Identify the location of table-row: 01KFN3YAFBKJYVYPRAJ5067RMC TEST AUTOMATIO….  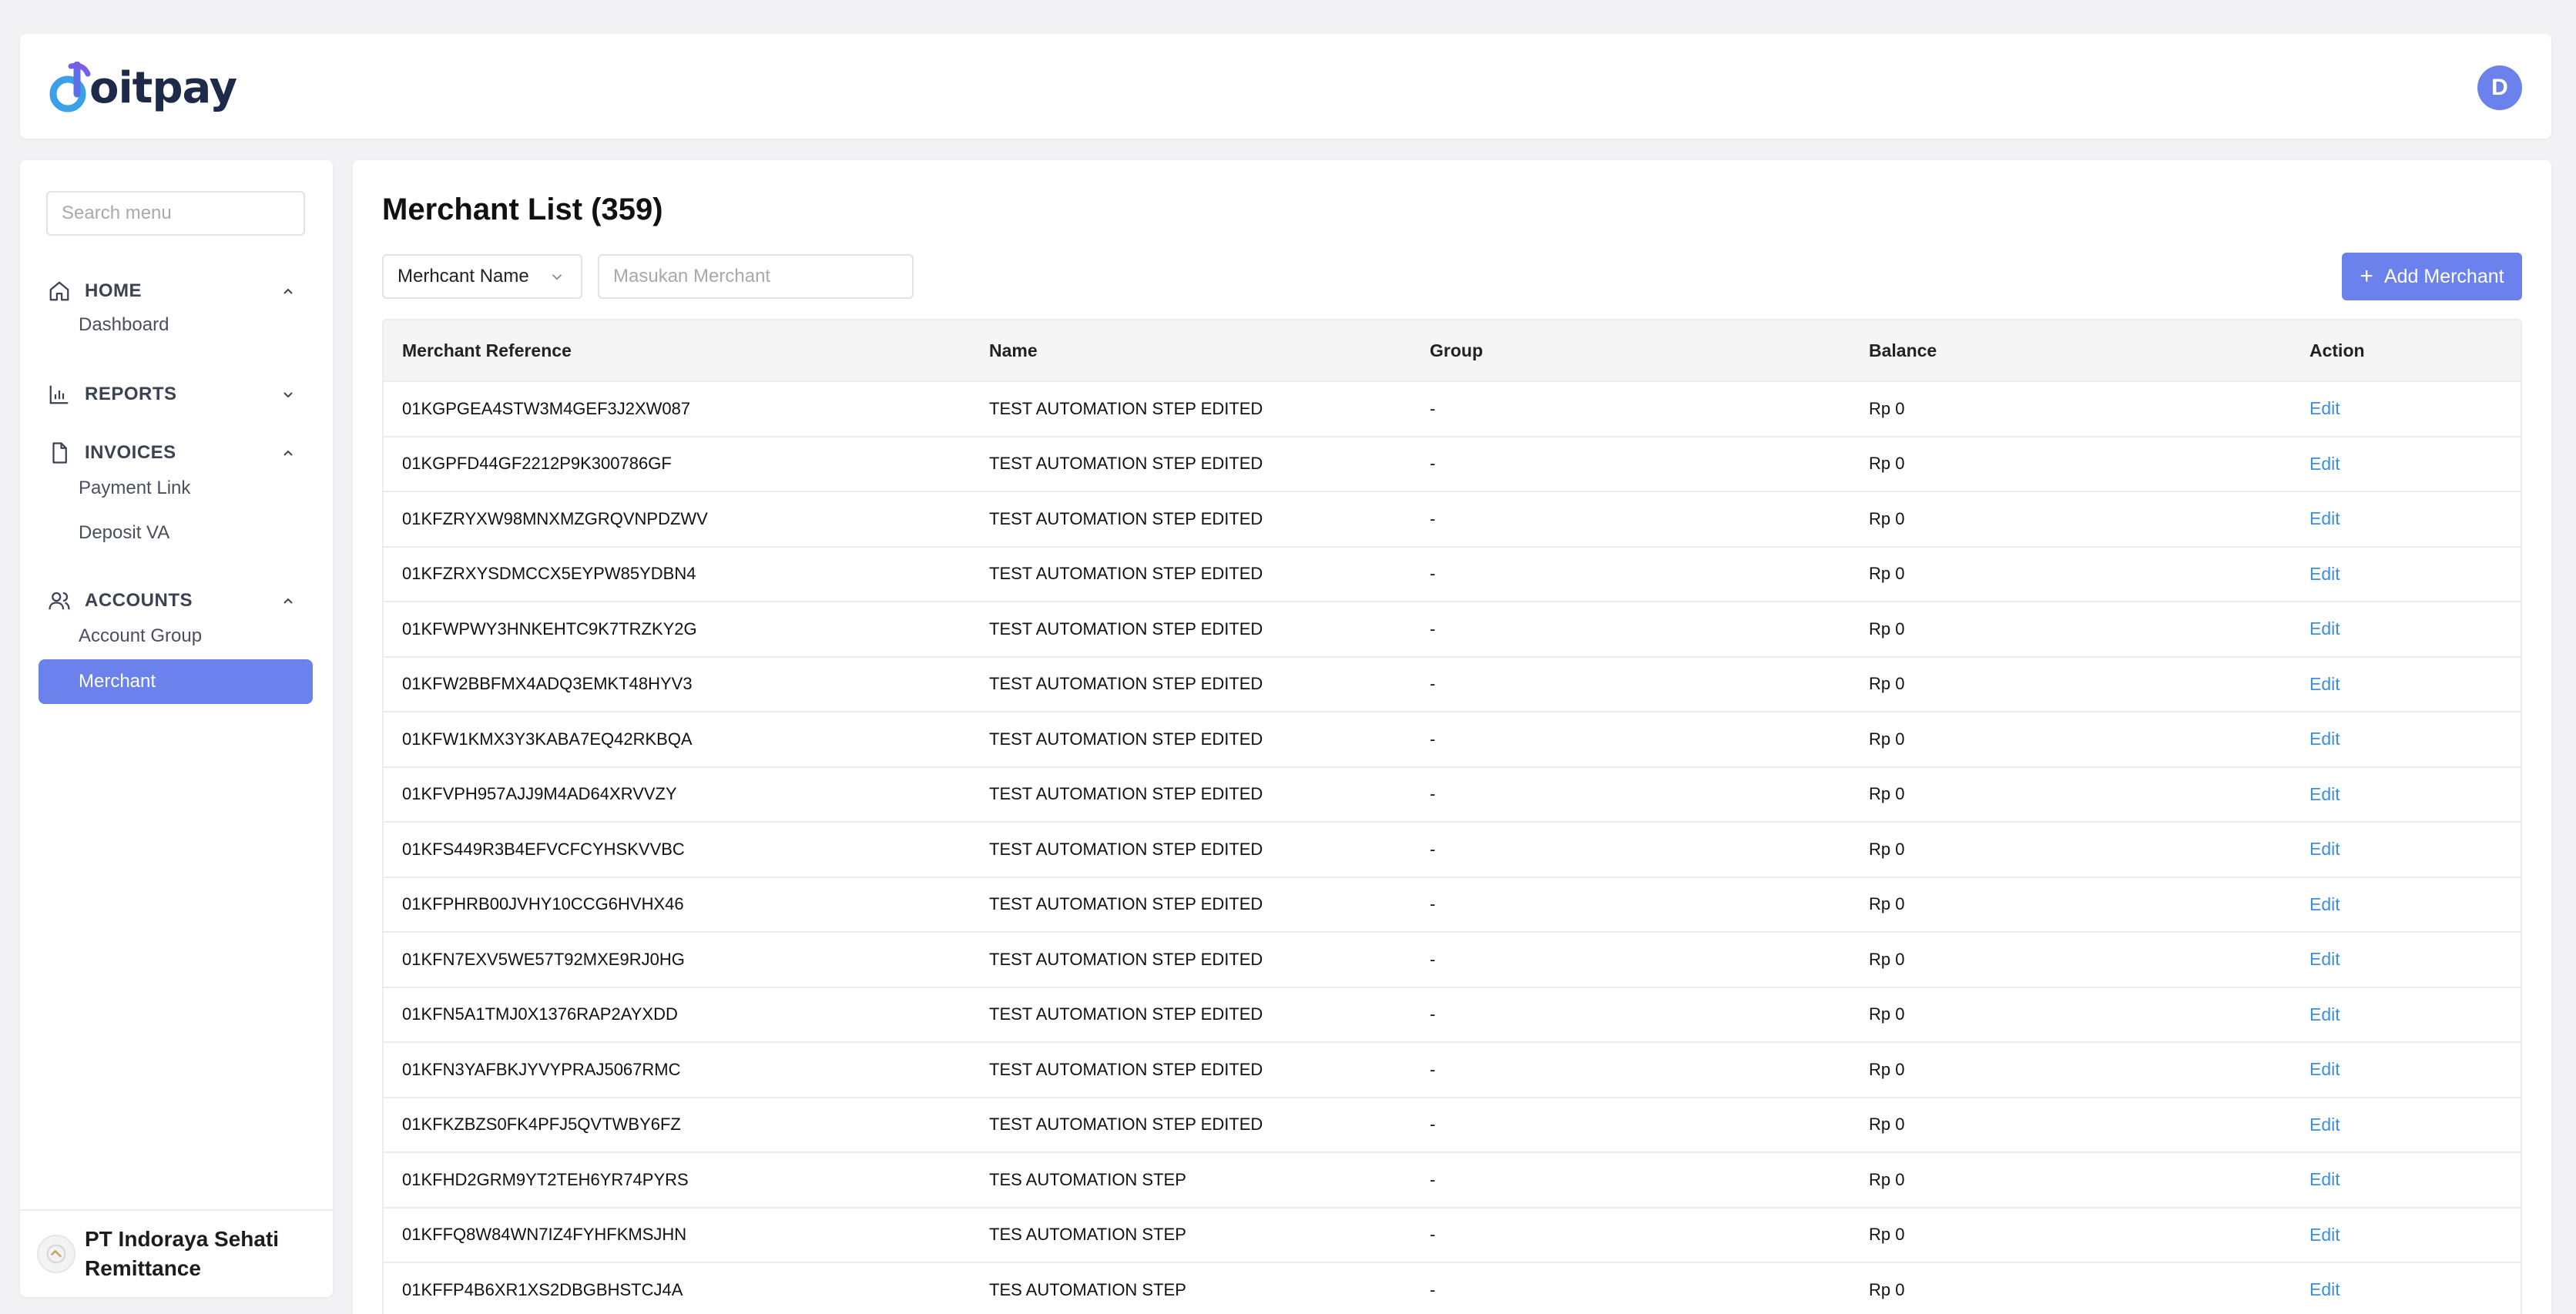
(1452, 1070).